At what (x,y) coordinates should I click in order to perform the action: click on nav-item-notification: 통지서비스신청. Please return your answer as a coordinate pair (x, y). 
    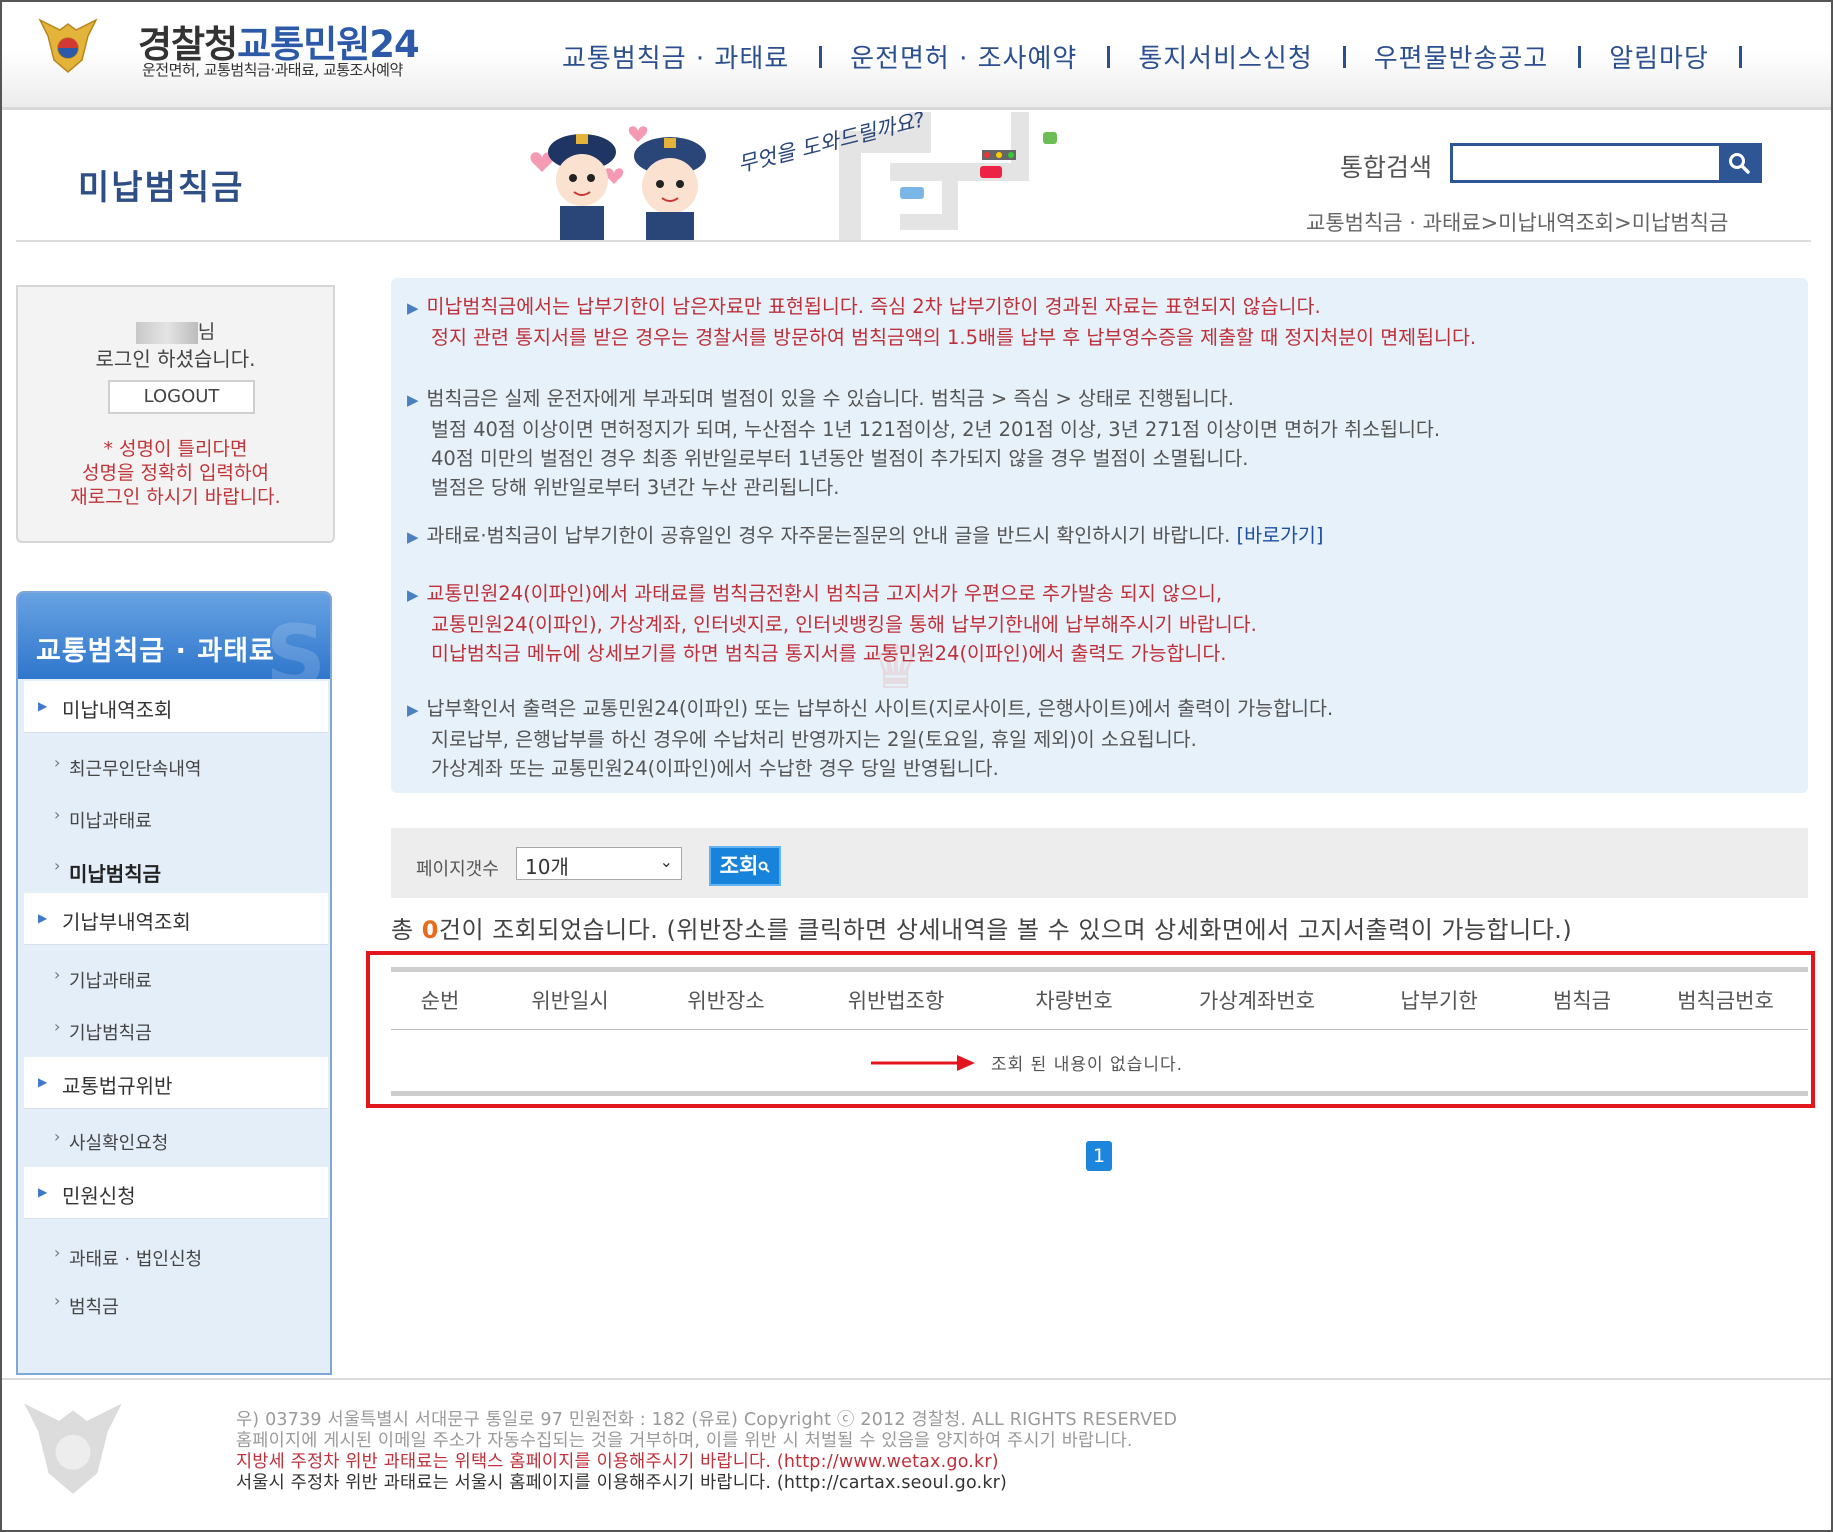
    Looking at the image, I should click on (1225, 56).